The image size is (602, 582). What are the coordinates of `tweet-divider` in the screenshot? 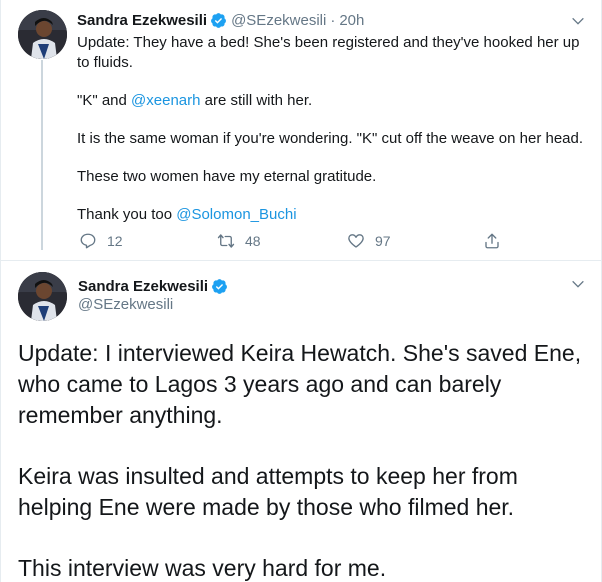 It's located at (301, 260).